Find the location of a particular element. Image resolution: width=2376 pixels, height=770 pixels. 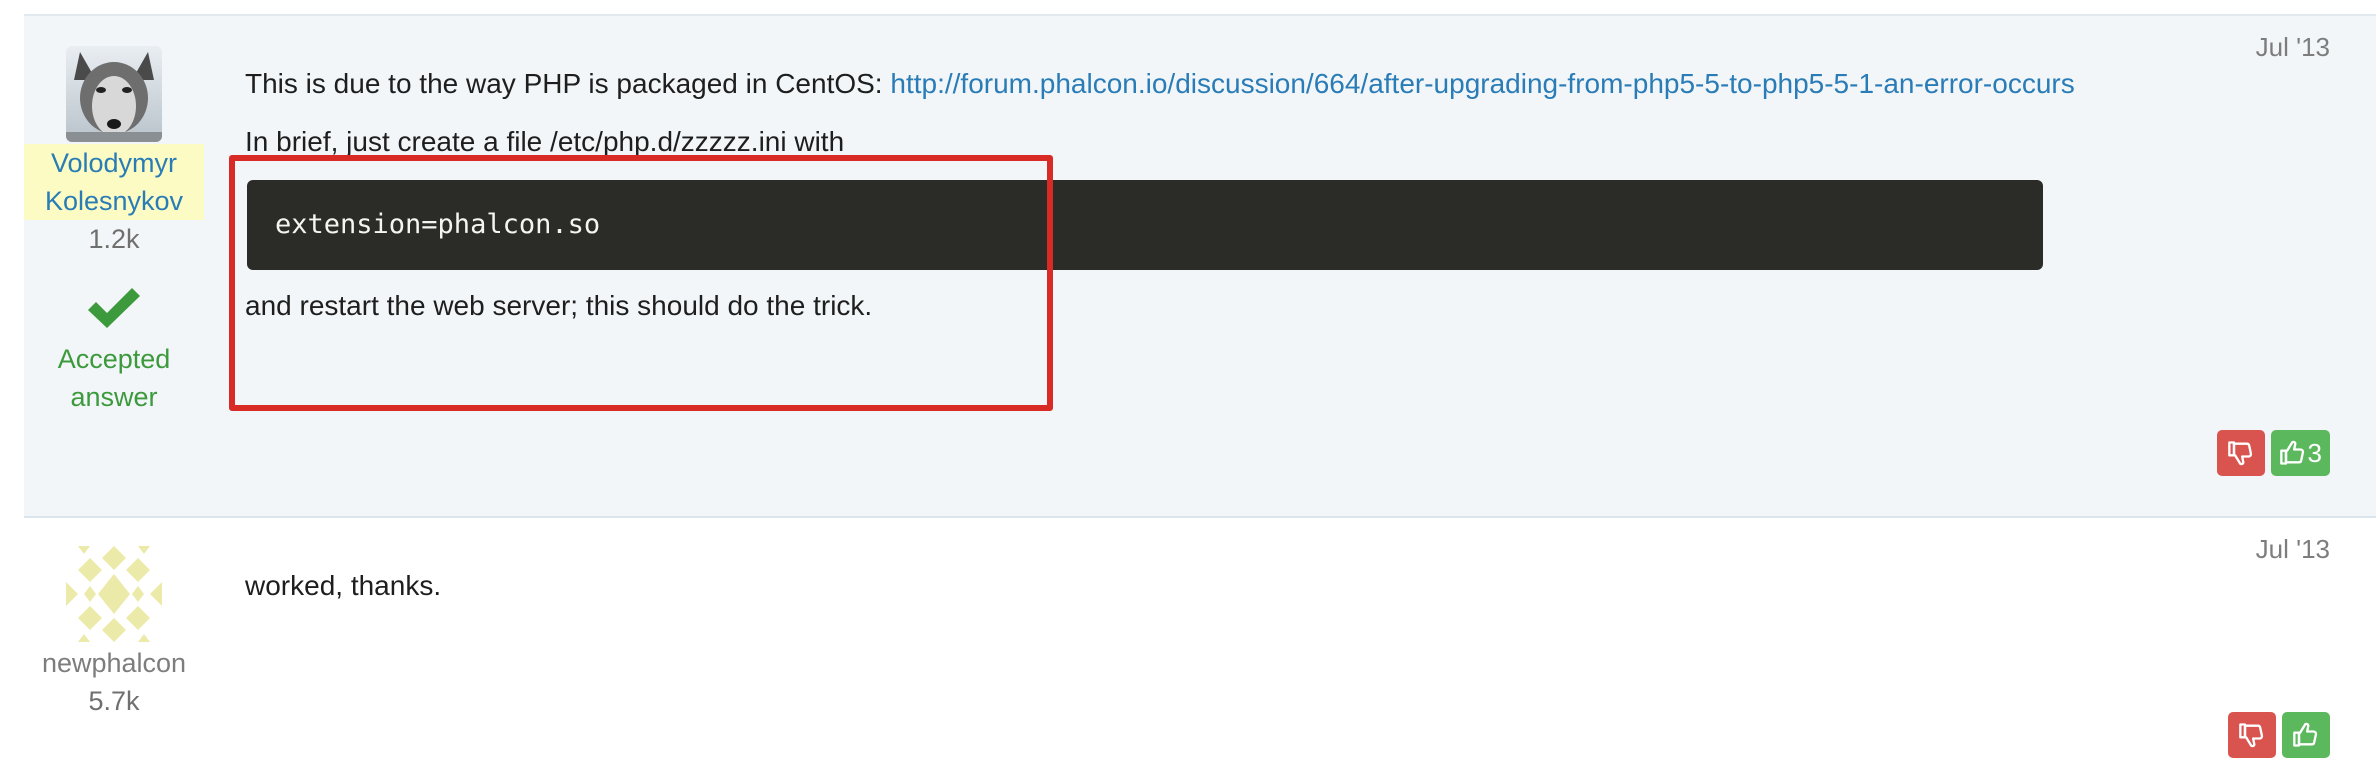

code-block: extension=phalcon.so is located at coordinates (1145, 225).